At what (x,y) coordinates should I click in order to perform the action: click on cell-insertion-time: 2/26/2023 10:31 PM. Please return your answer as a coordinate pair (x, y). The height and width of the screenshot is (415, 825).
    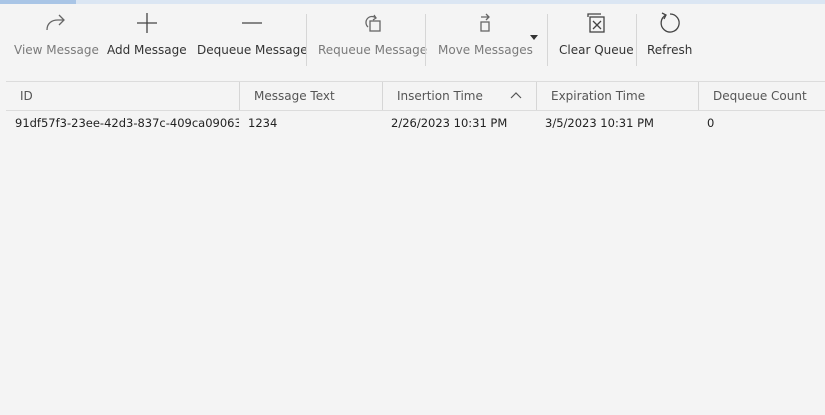
    Looking at the image, I should click on (449, 123).